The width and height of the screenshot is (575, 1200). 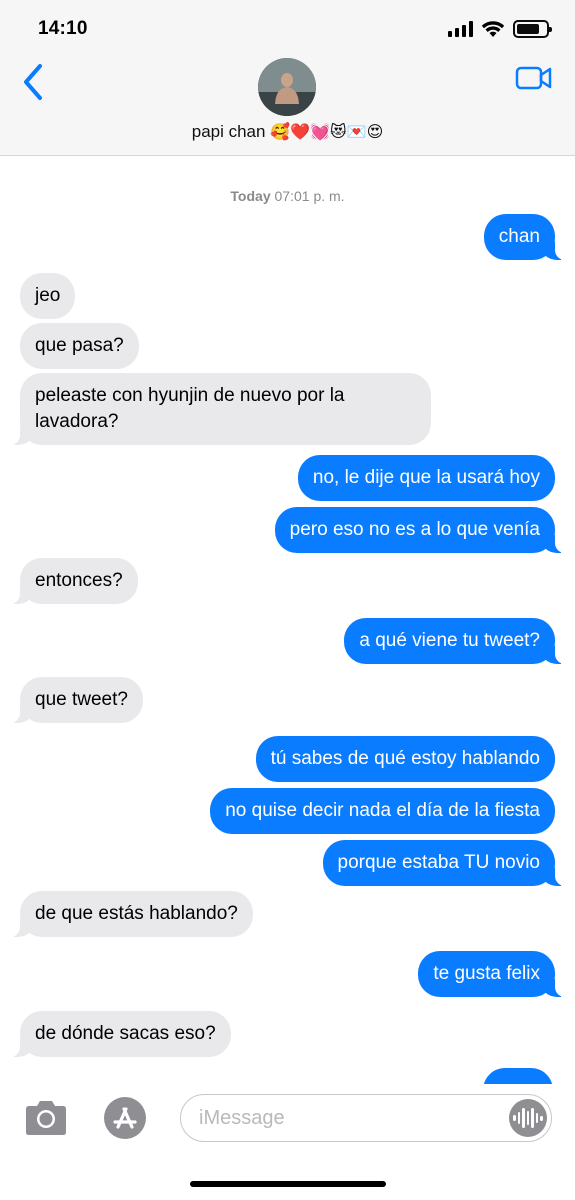 What do you see at coordinates (460, 29) in the screenshot?
I see `signal-icon` at bounding box center [460, 29].